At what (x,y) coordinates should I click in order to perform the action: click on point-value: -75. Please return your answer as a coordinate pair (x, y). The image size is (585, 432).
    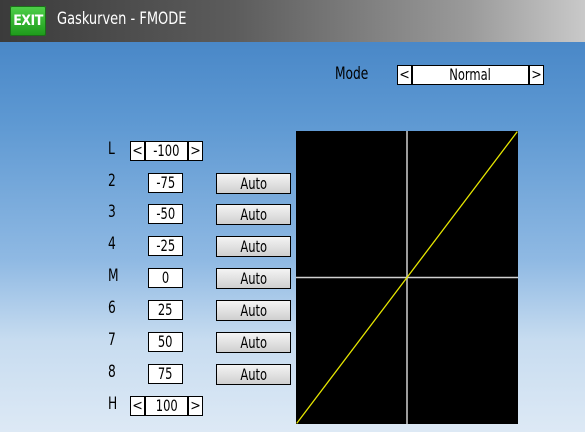
    Looking at the image, I should click on (165, 182).